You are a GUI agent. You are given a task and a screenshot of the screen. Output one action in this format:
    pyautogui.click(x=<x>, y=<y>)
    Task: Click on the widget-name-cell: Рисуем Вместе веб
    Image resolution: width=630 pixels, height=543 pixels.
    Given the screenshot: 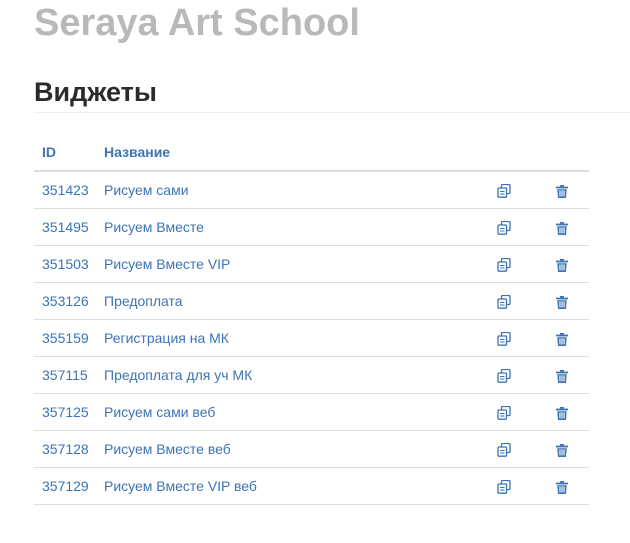 What is the action you would take?
    pyautogui.click(x=285, y=449)
    